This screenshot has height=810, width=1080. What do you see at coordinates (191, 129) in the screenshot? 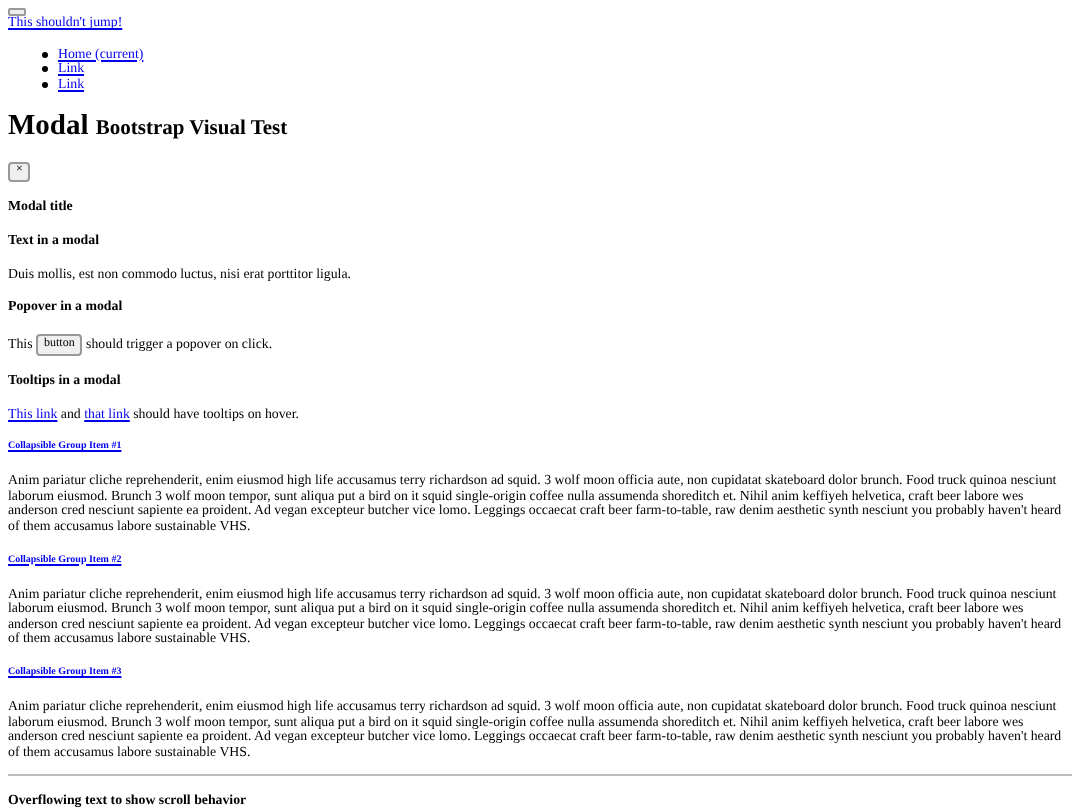
I see `page-subtitle: Bootstrap Visual Test` at bounding box center [191, 129].